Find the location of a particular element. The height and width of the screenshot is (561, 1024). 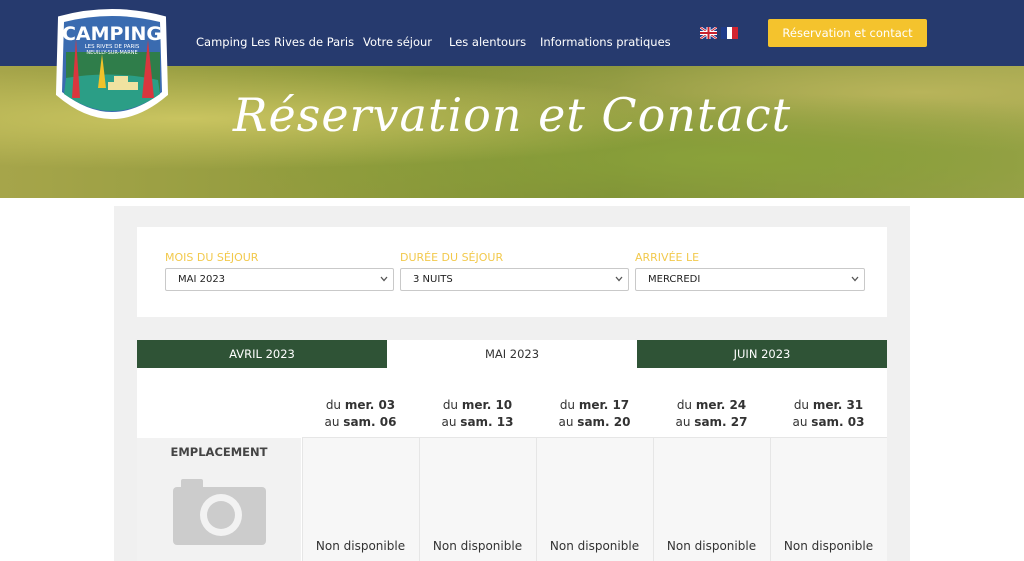

duration-select-value: 3 NUITS is located at coordinates (433, 279).